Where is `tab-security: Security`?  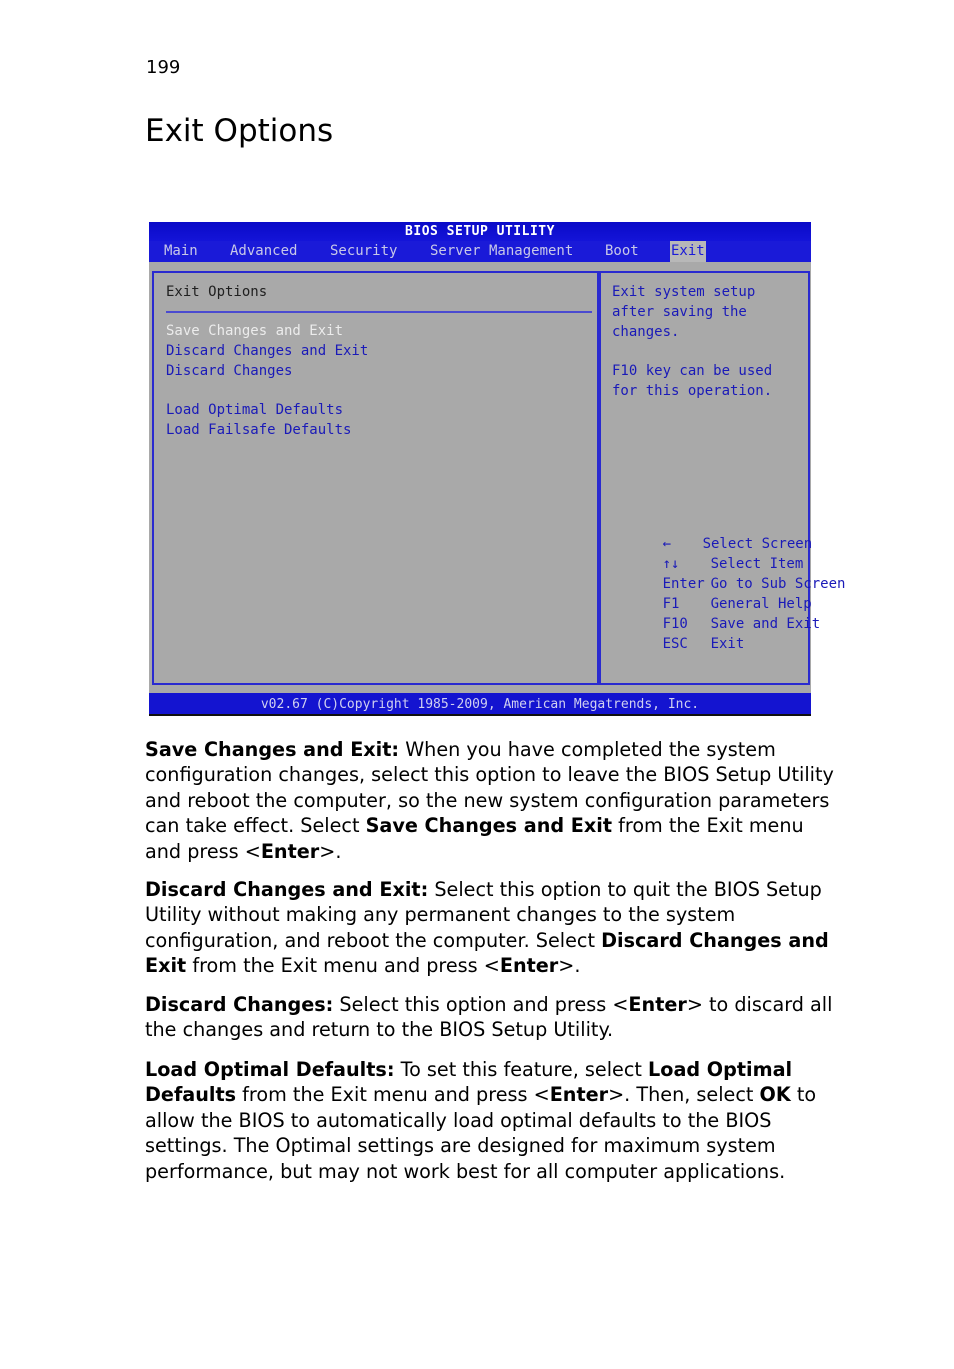
tab-security: Security is located at coordinates (363, 251).